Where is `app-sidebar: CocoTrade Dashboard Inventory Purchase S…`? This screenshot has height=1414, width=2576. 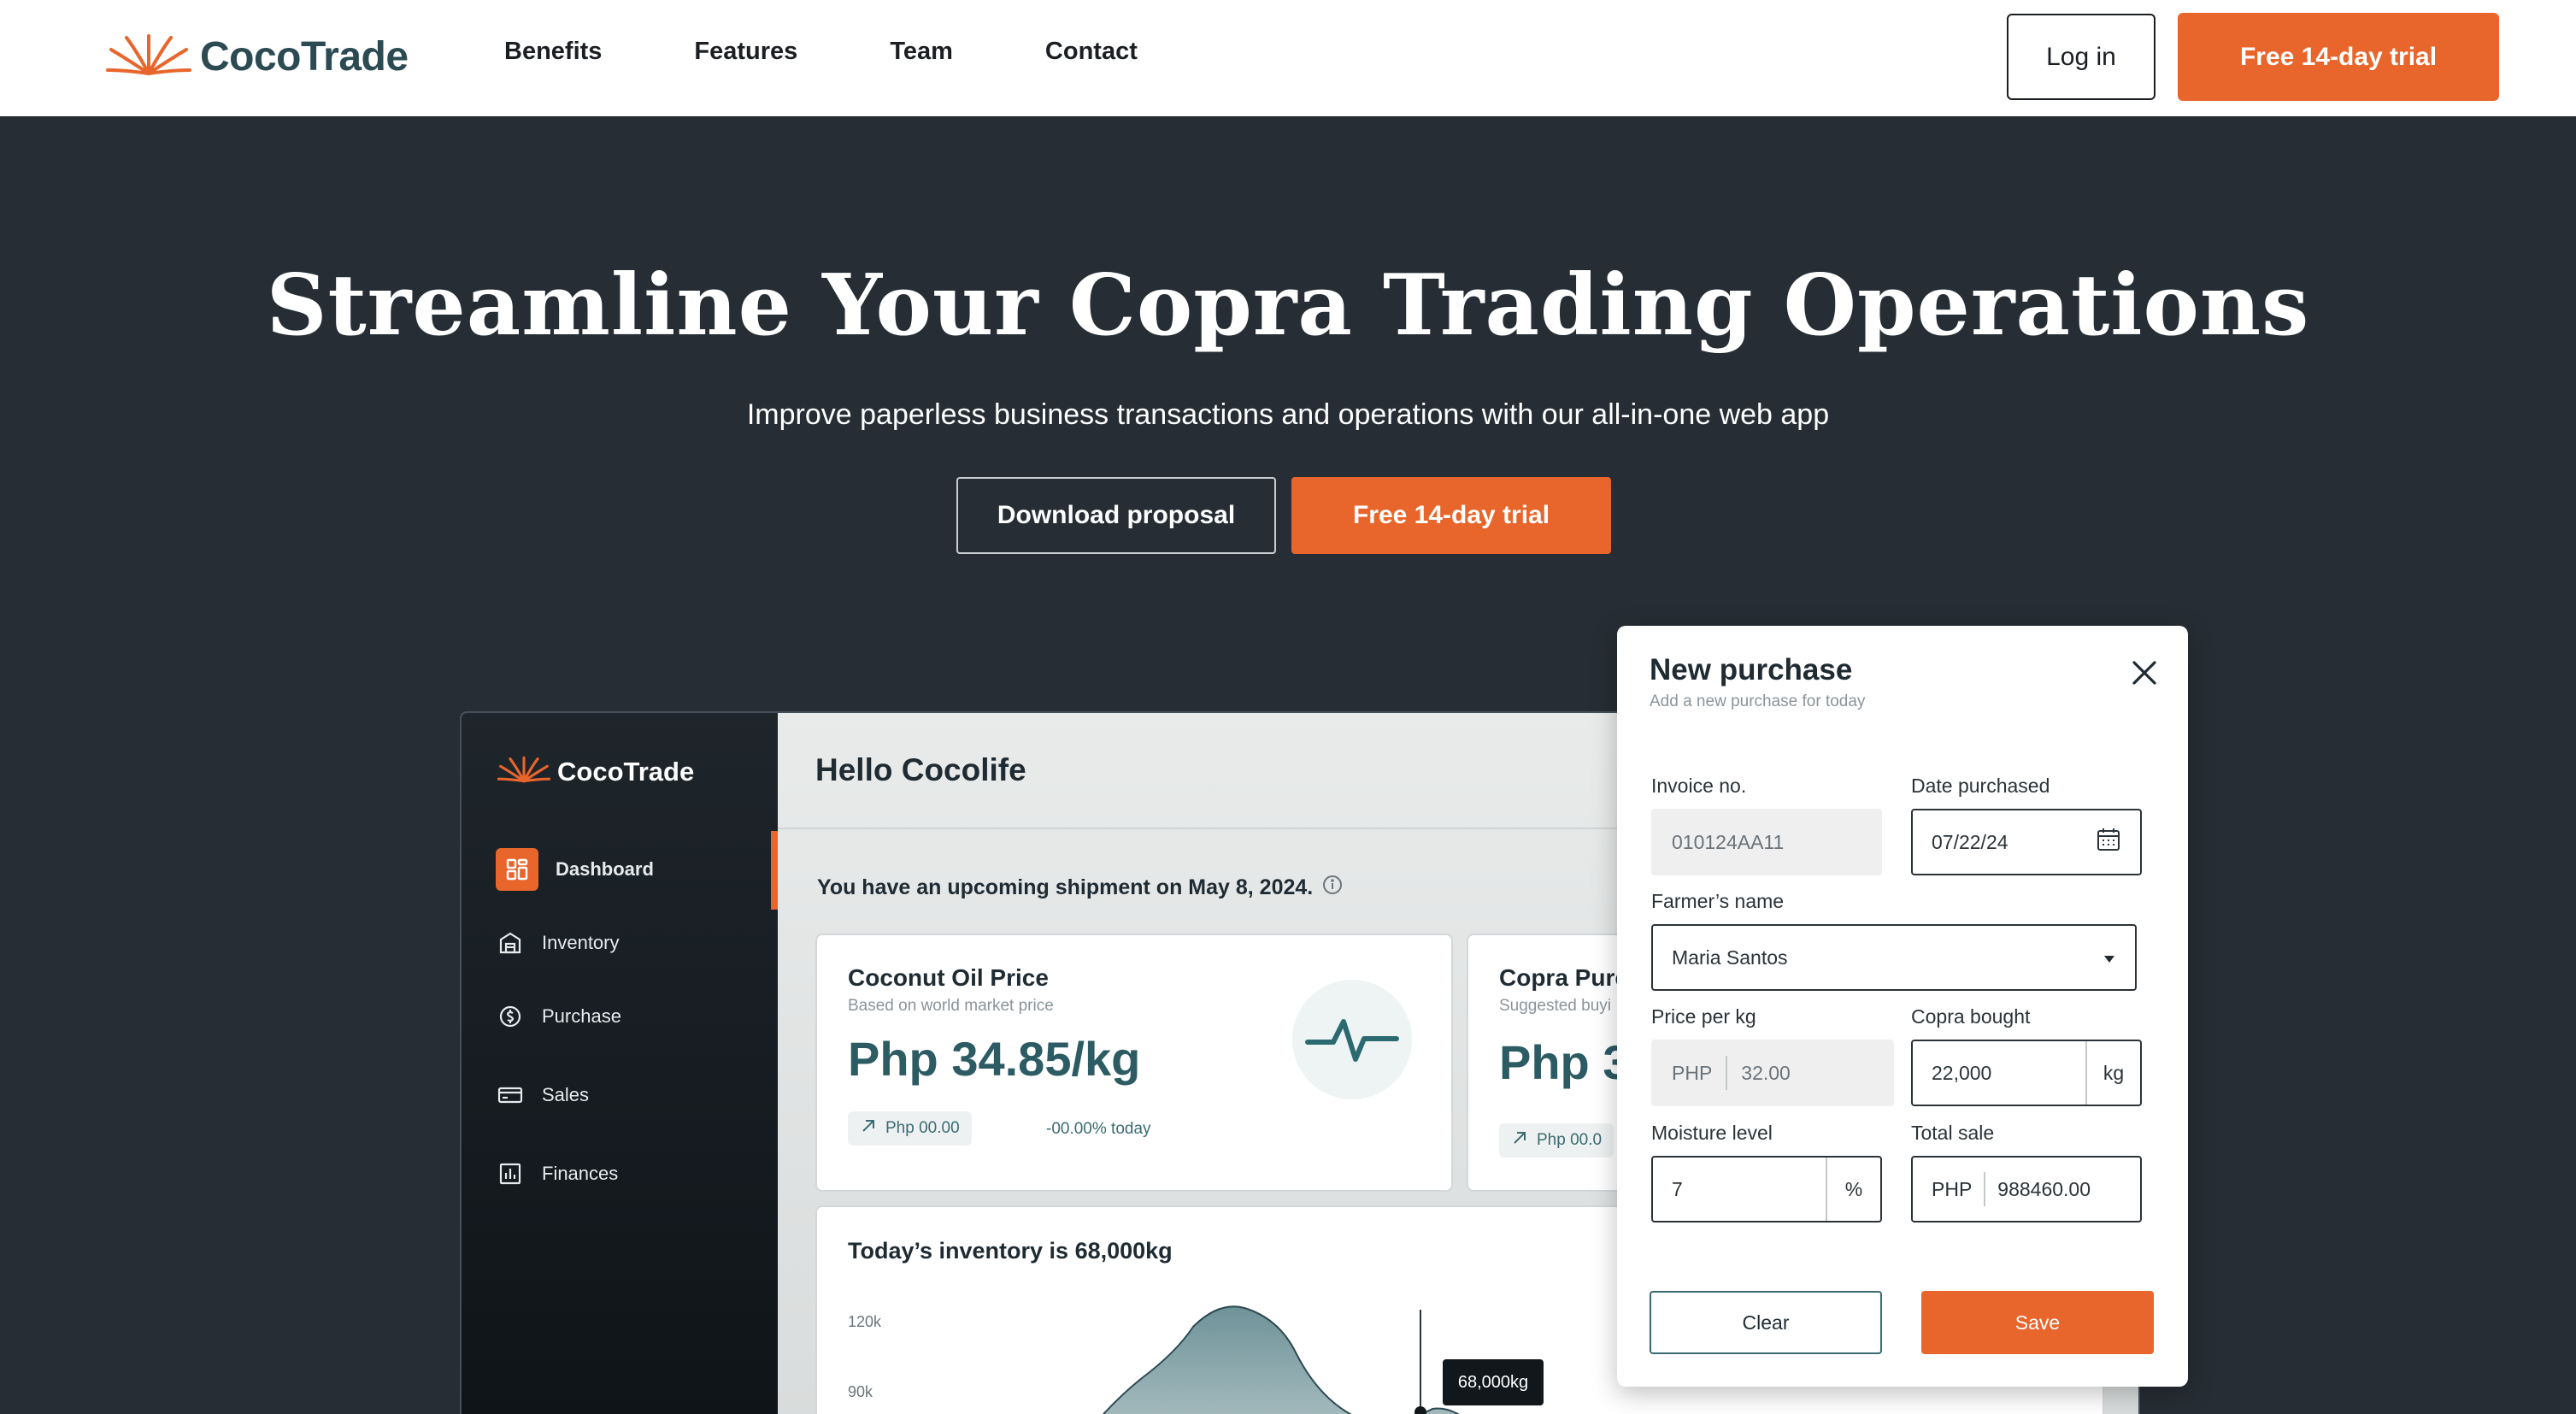
app-sidebar: CocoTrade Dashboard Inventory Purchase S… is located at coordinates (620, 1063).